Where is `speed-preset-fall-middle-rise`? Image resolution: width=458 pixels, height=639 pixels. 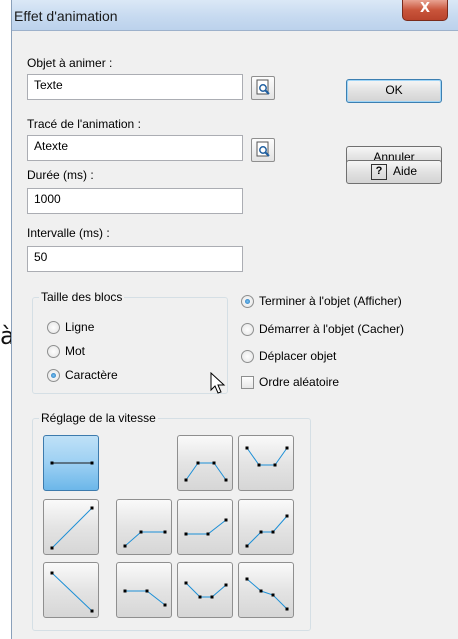 speed-preset-fall-middle-rise is located at coordinates (205, 590).